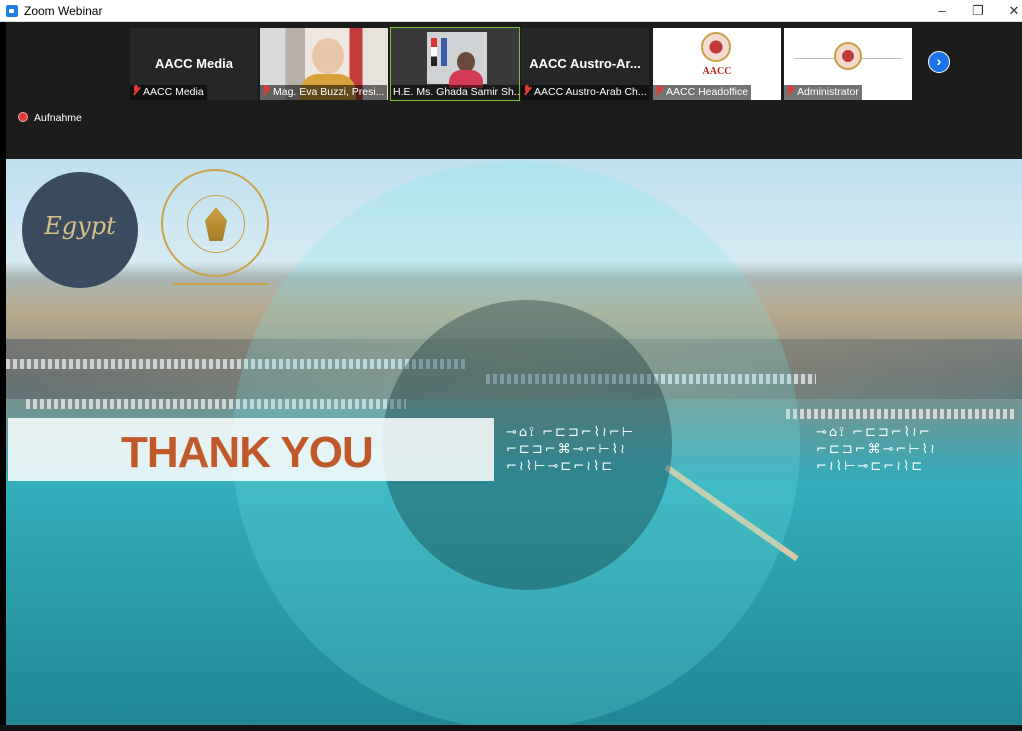 This screenshot has height=731, width=1022. Describe the element at coordinates (717, 64) in the screenshot. I see `participant-tile-aacc-headoffice: AACC AACC Headoffice` at that location.